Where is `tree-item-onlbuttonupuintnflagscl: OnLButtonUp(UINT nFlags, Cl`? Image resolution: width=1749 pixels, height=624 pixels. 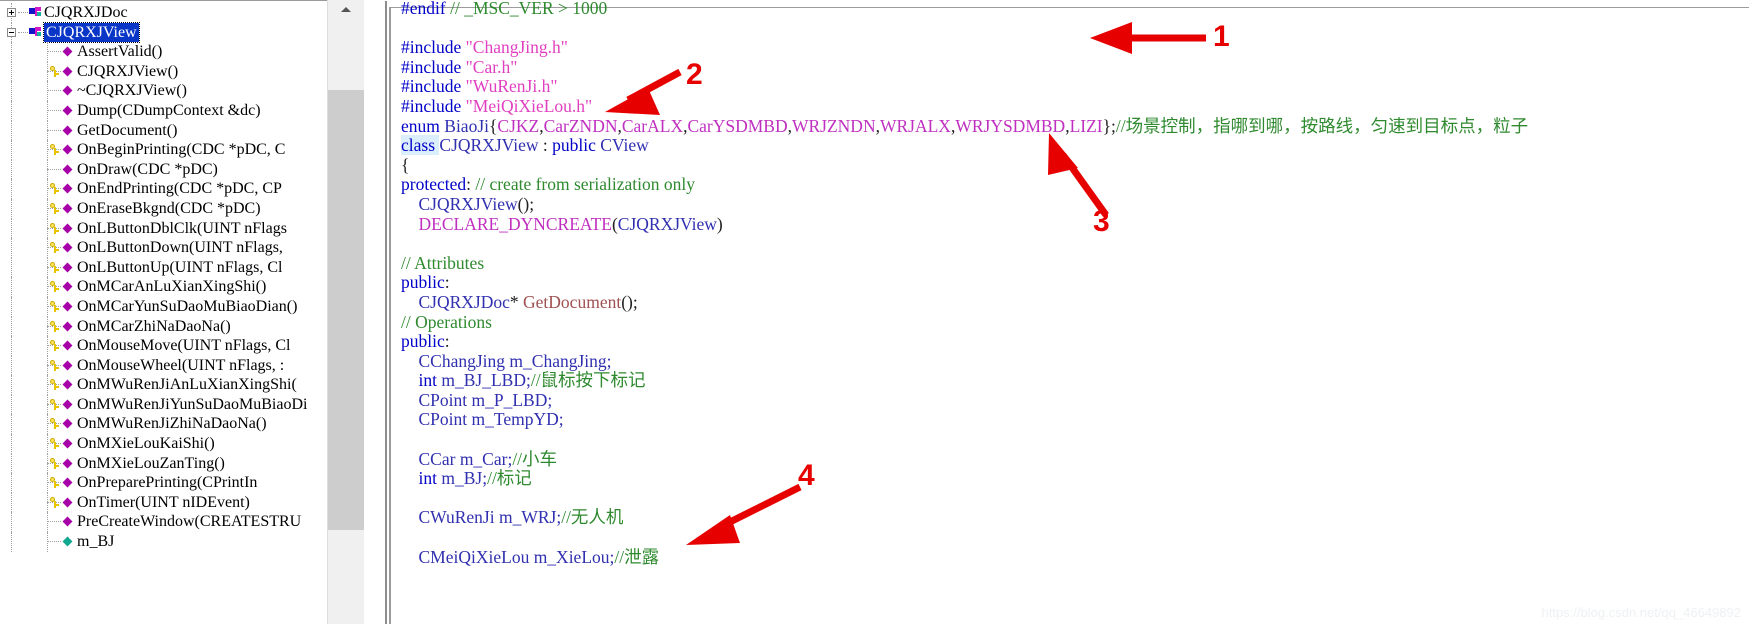
tree-item-onlbuttonupuintnflagscl: OnLButtonUp(UINT nFlags, Cl is located at coordinates (181, 267).